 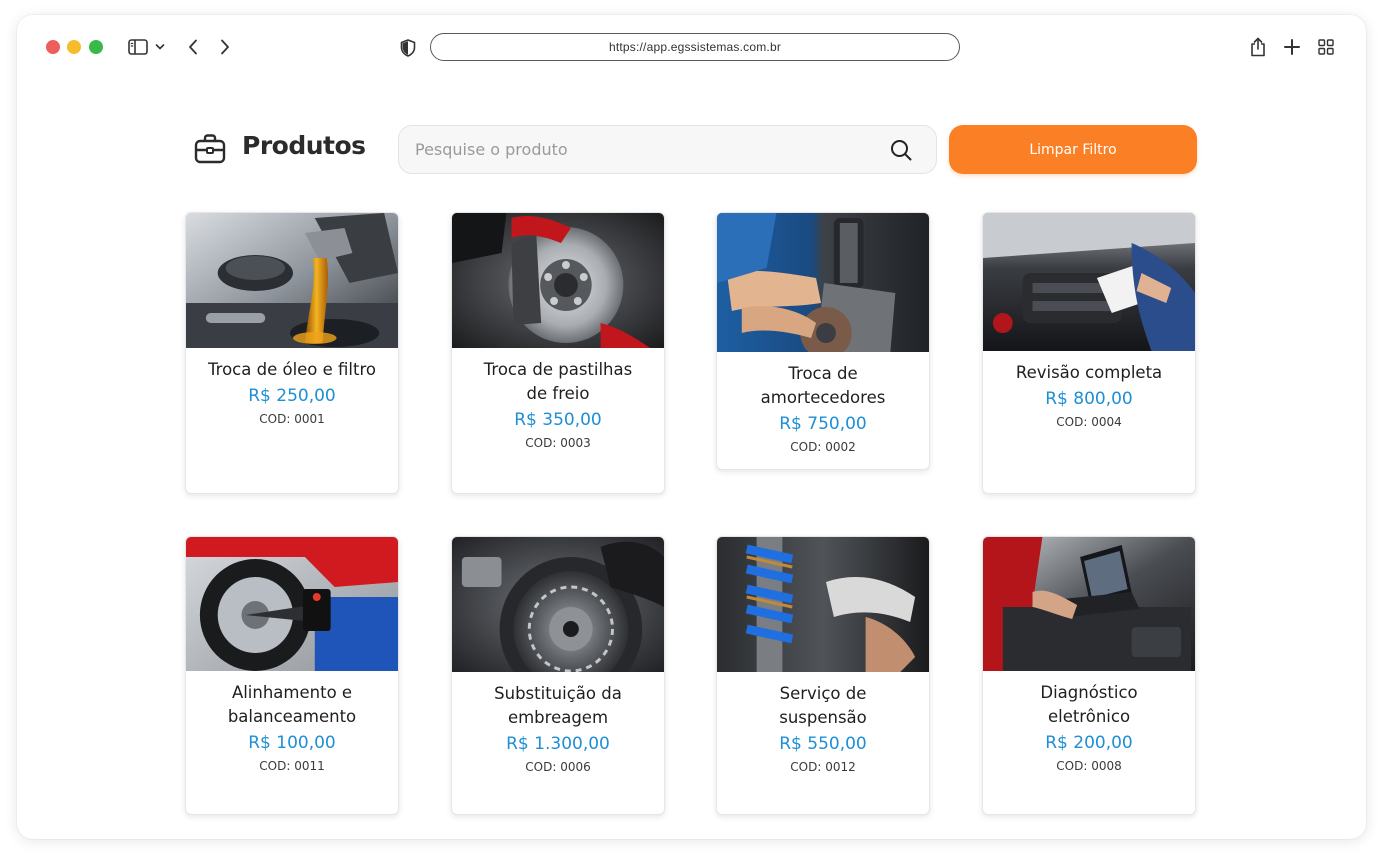 What do you see at coordinates (901, 150) in the screenshot?
I see `search-icon` at bounding box center [901, 150].